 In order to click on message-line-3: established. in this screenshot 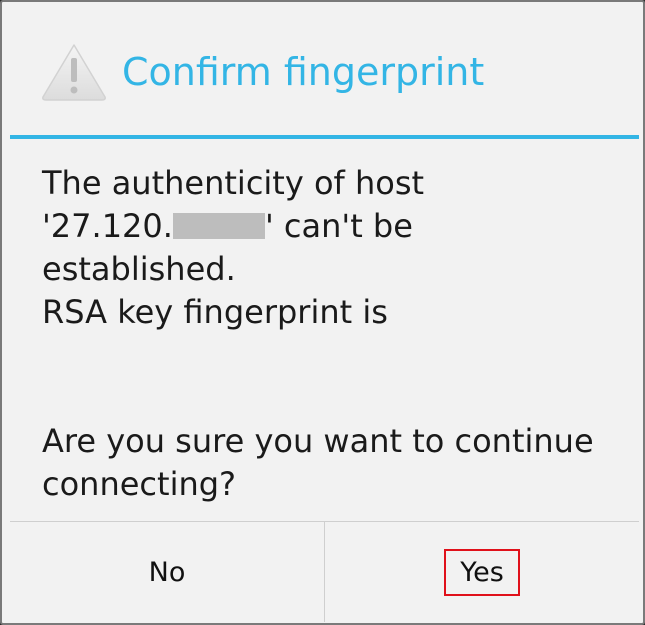, I will do `click(139, 269)`.